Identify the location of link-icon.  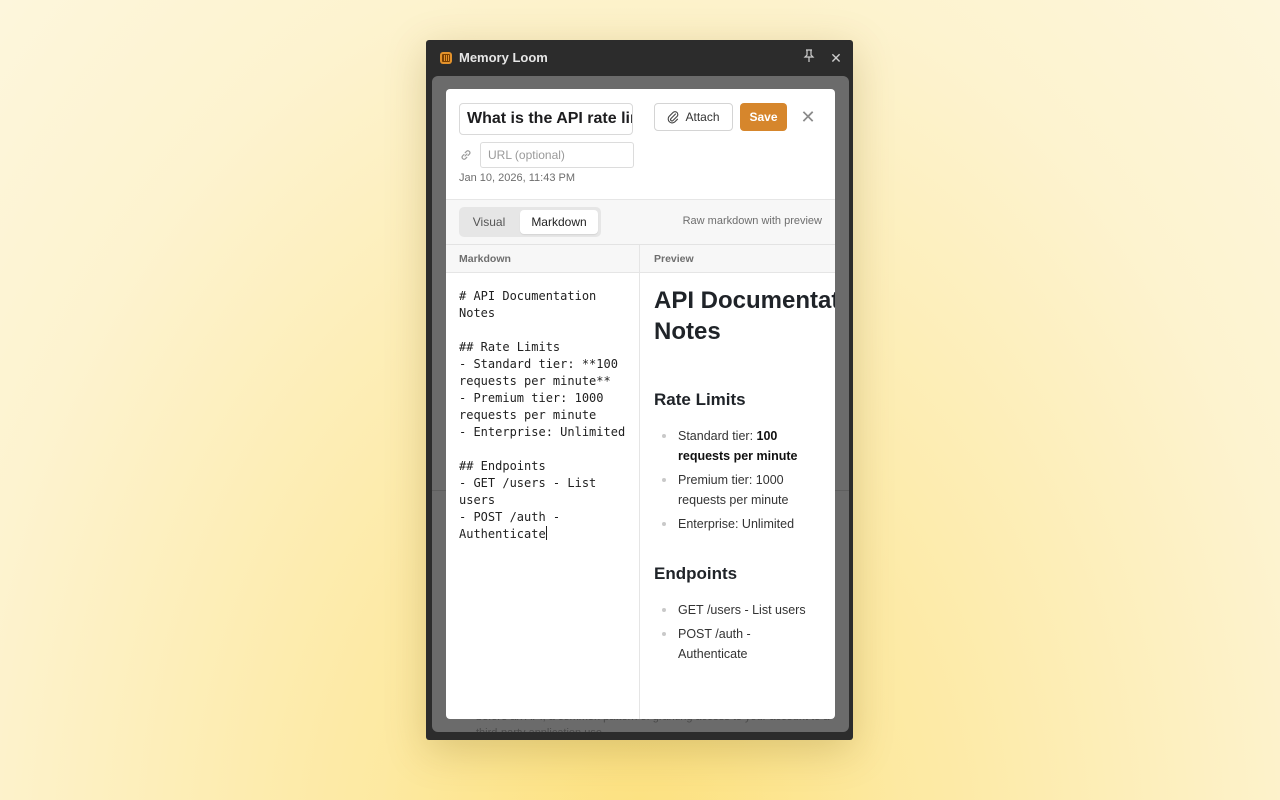
(466, 155).